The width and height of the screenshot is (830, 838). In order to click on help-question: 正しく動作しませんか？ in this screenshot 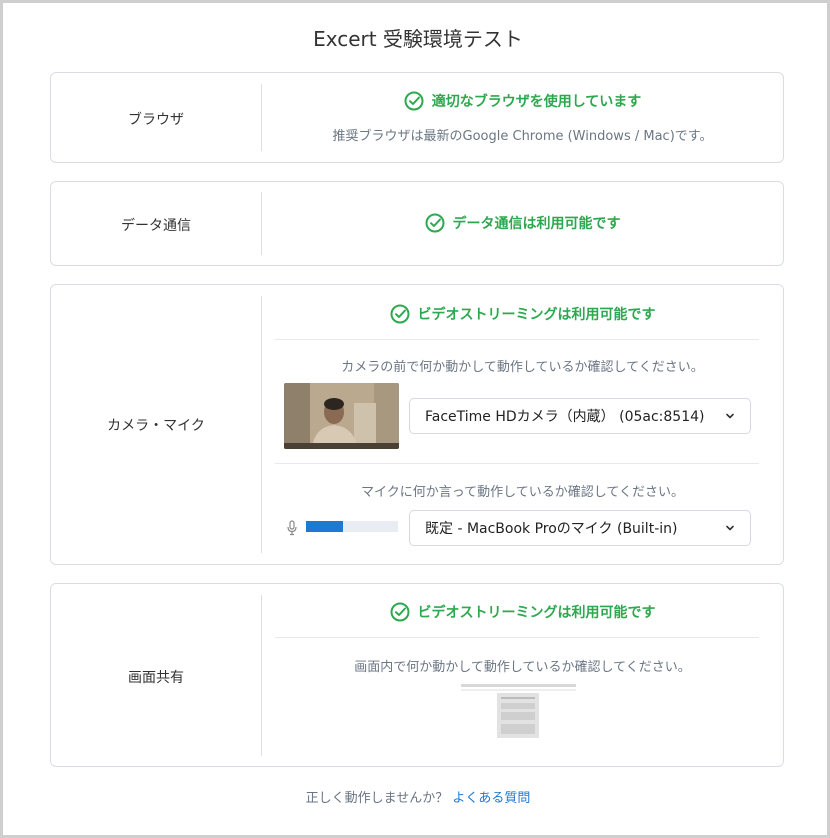, I will do `click(377, 798)`.